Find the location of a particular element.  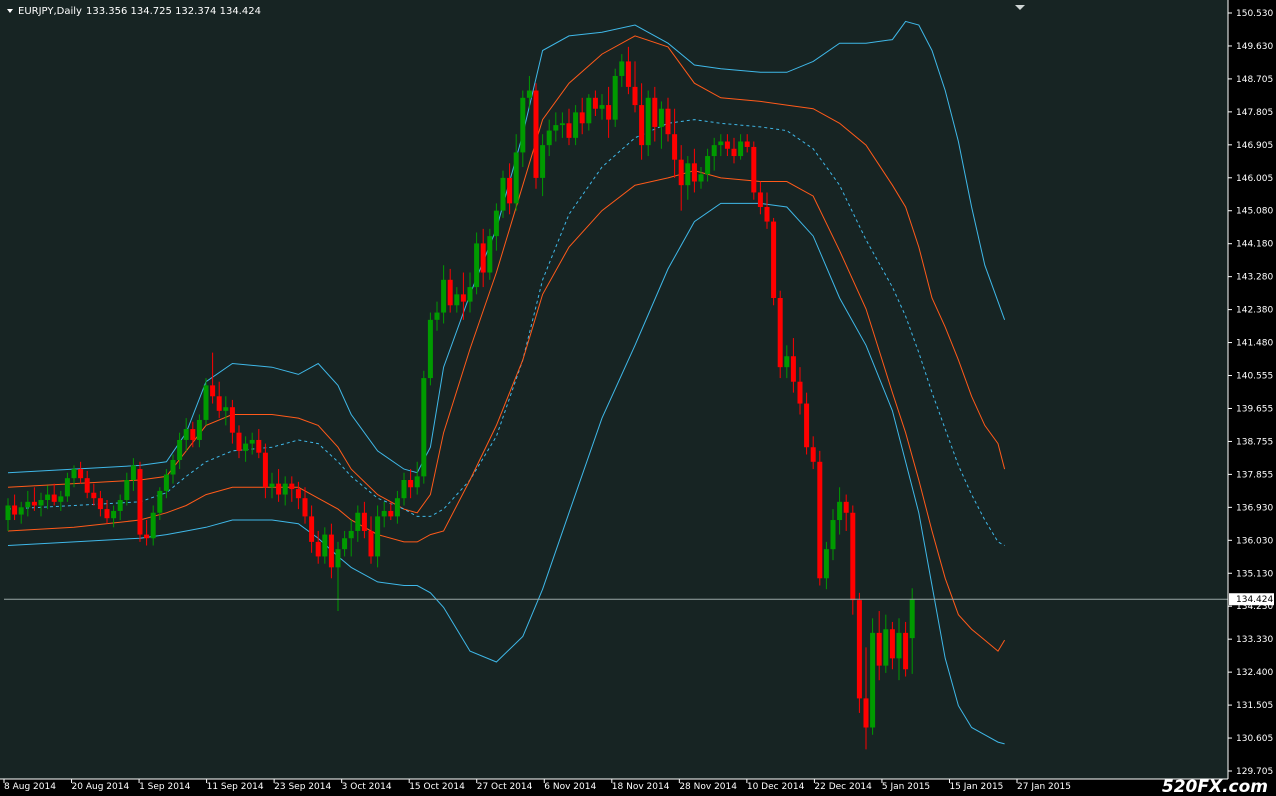

y-tick-label: 139.655 is located at coordinates (1254, 409).